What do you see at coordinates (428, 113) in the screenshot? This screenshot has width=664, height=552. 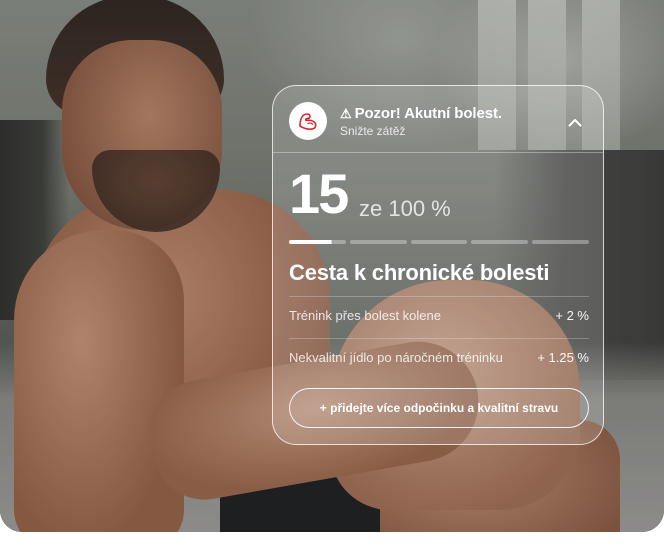 I see `alert-title-text: Pozor! Akutní bolest.` at bounding box center [428, 113].